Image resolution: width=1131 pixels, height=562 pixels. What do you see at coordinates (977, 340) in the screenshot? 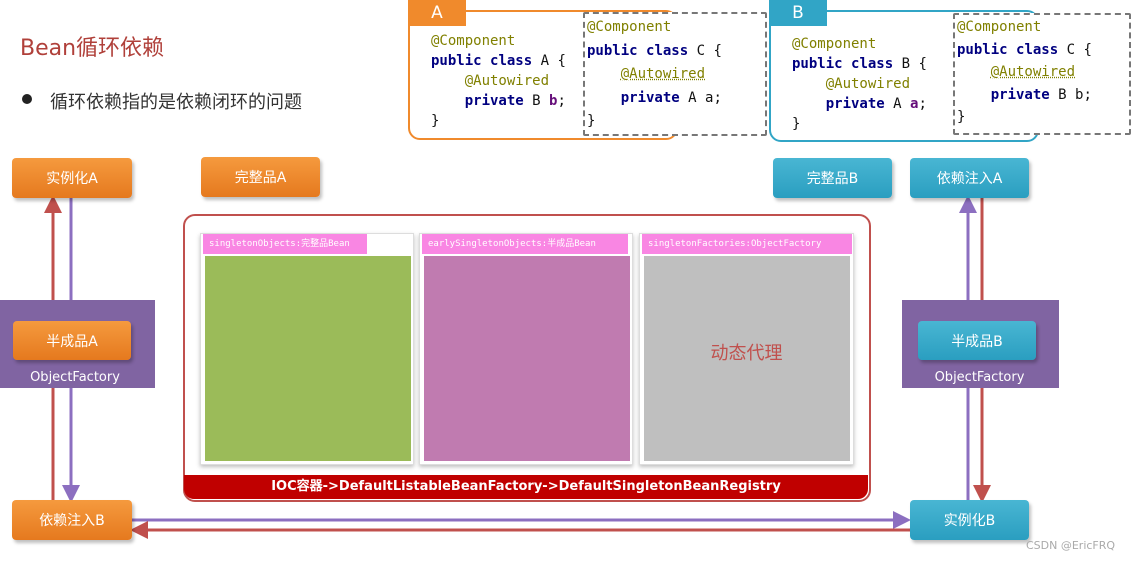
I see `half-product-b-node: 半成品B` at bounding box center [977, 340].